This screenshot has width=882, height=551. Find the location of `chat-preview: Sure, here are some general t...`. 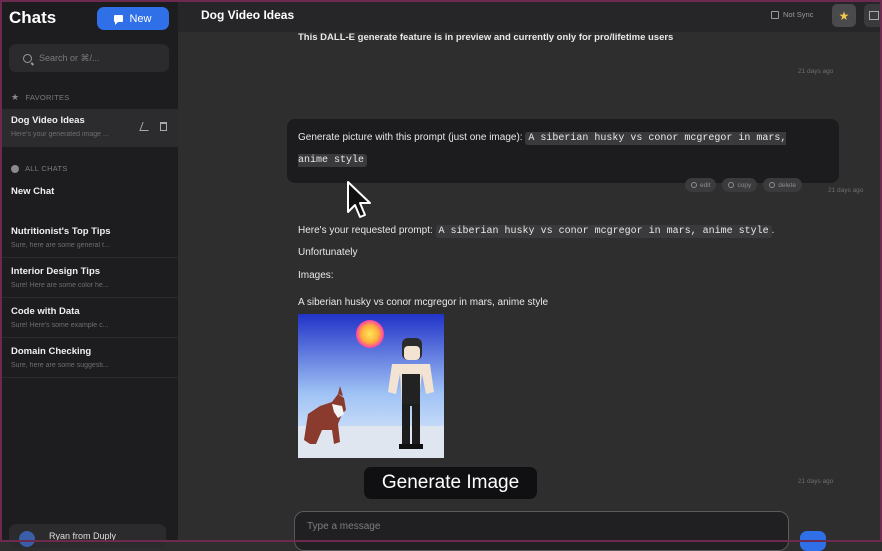

chat-preview: Sure, here are some general t... is located at coordinates (60, 245).